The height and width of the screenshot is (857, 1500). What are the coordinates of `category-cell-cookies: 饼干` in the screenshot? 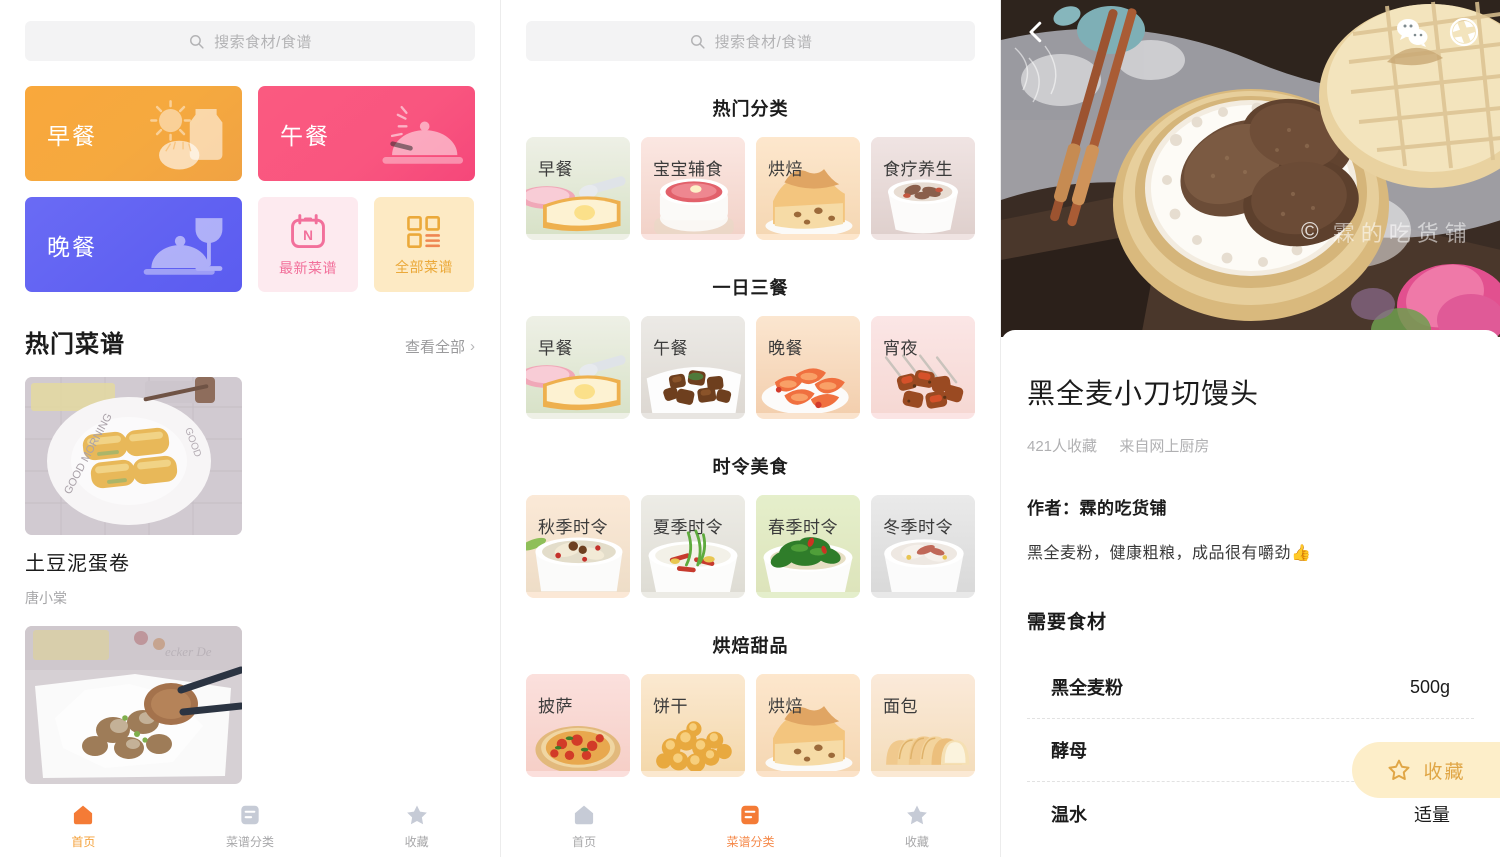 It's located at (693, 725).